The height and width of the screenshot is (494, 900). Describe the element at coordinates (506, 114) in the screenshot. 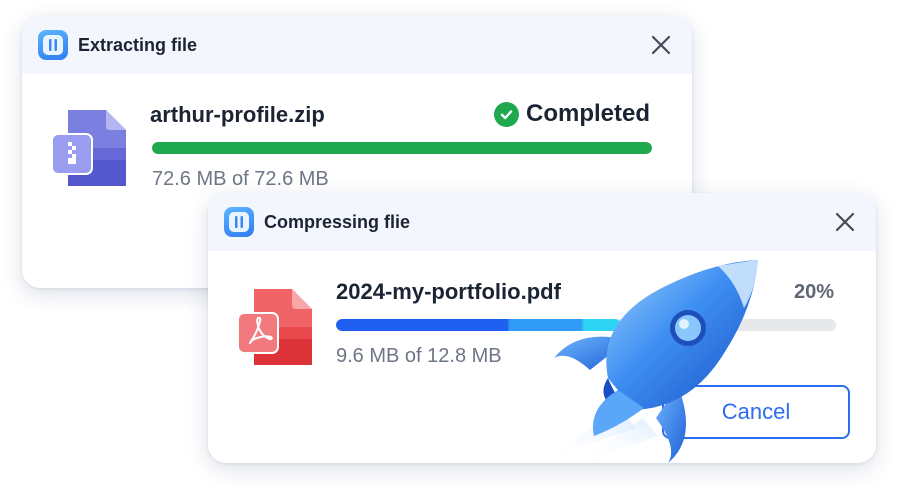

I see `check-circle-icon` at that location.